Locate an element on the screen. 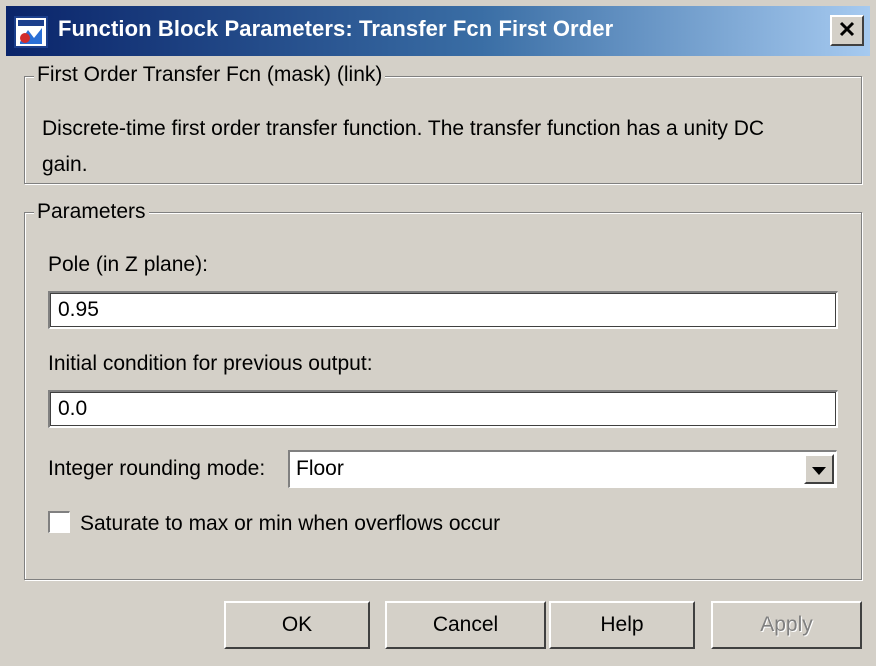 Image resolution: width=876 pixels, height=666 pixels. close-button is located at coordinates (847, 30).